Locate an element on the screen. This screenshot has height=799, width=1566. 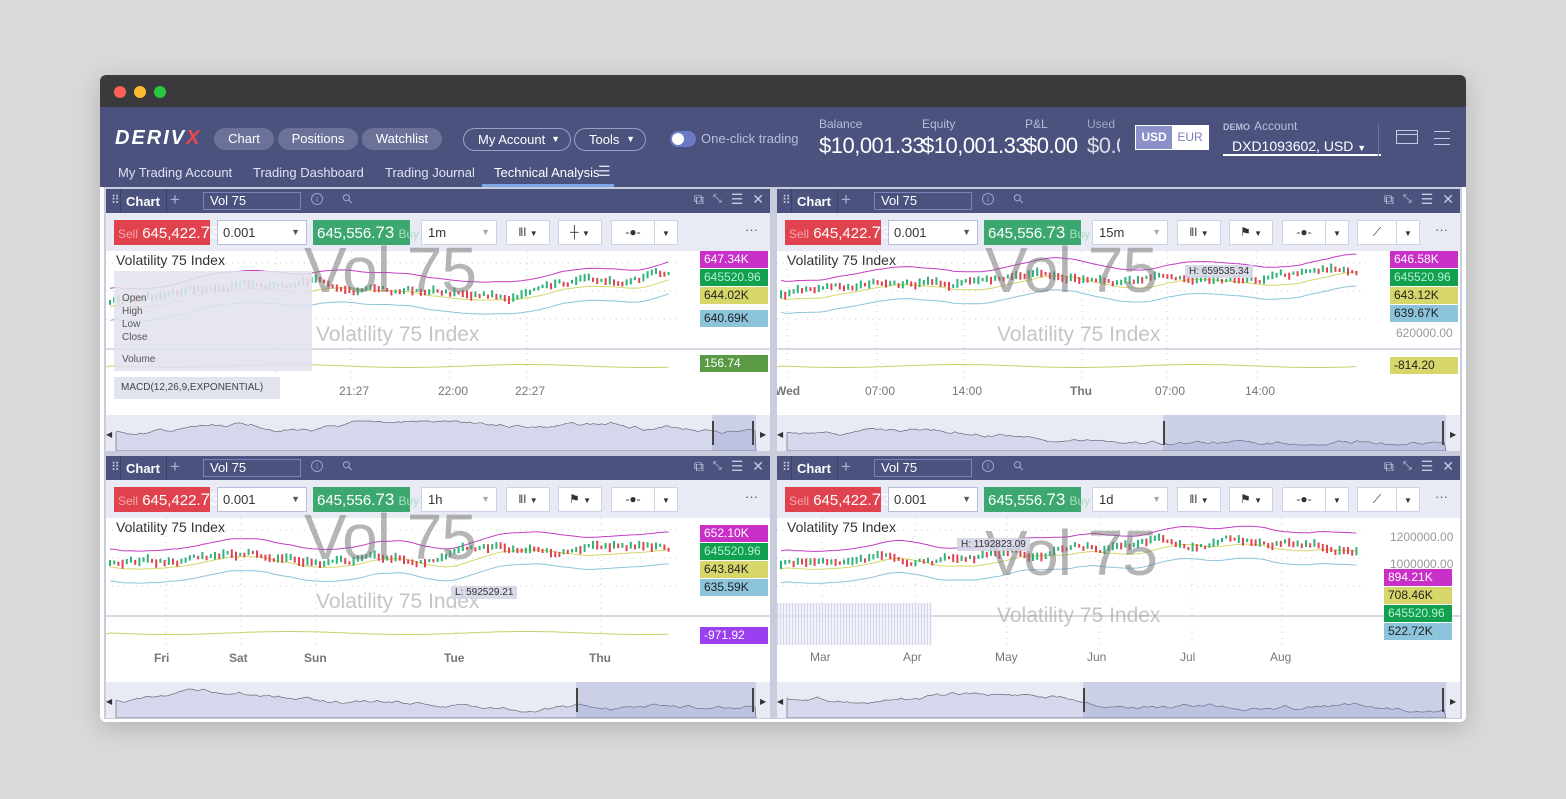
my-account-dropdown: My Account ▼ is located at coordinates (517, 139).